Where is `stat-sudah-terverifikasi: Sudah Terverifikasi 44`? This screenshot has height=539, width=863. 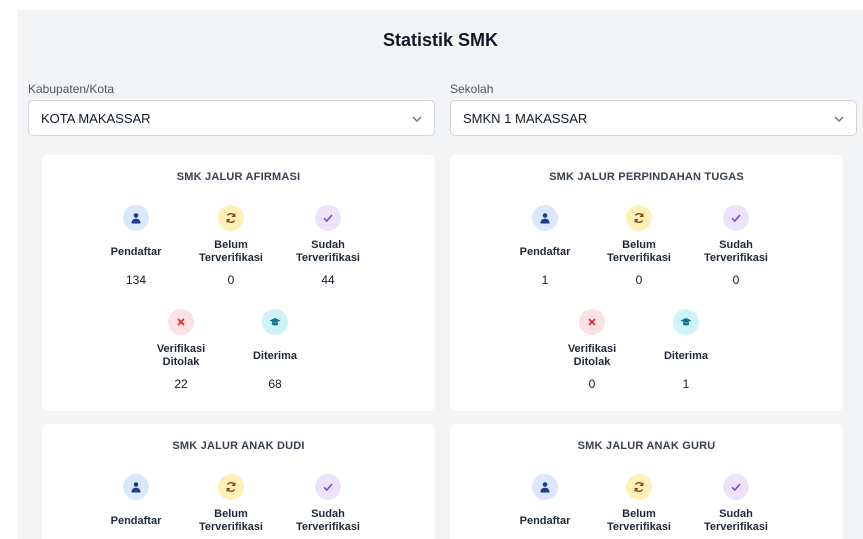 stat-sudah-terverifikasi: Sudah Terverifikasi 44 is located at coordinates (328, 246).